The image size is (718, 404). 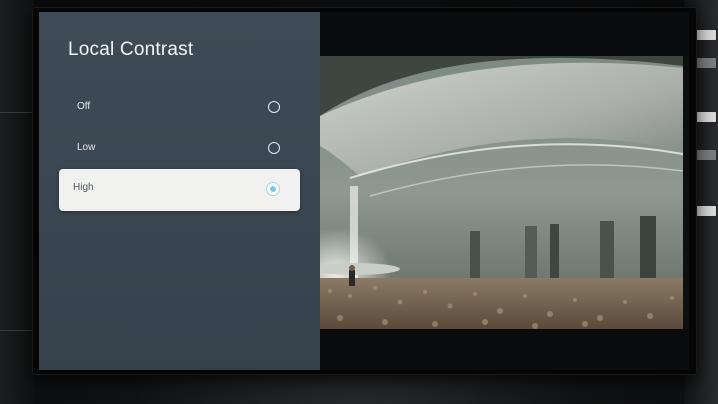 What do you see at coordinates (504, 349) in the screenshot?
I see `letterbox-bottom` at bounding box center [504, 349].